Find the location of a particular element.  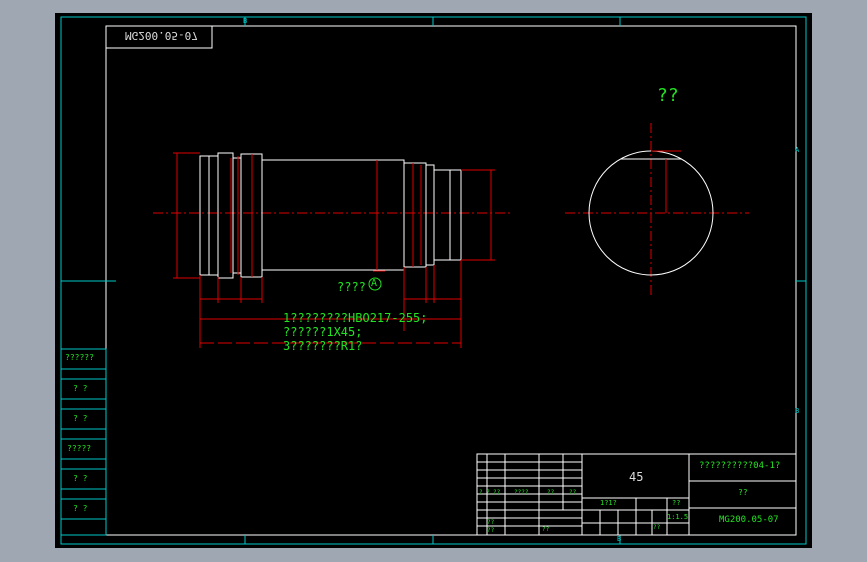

datum-marker-label: ???? is located at coordinates (351, 287).